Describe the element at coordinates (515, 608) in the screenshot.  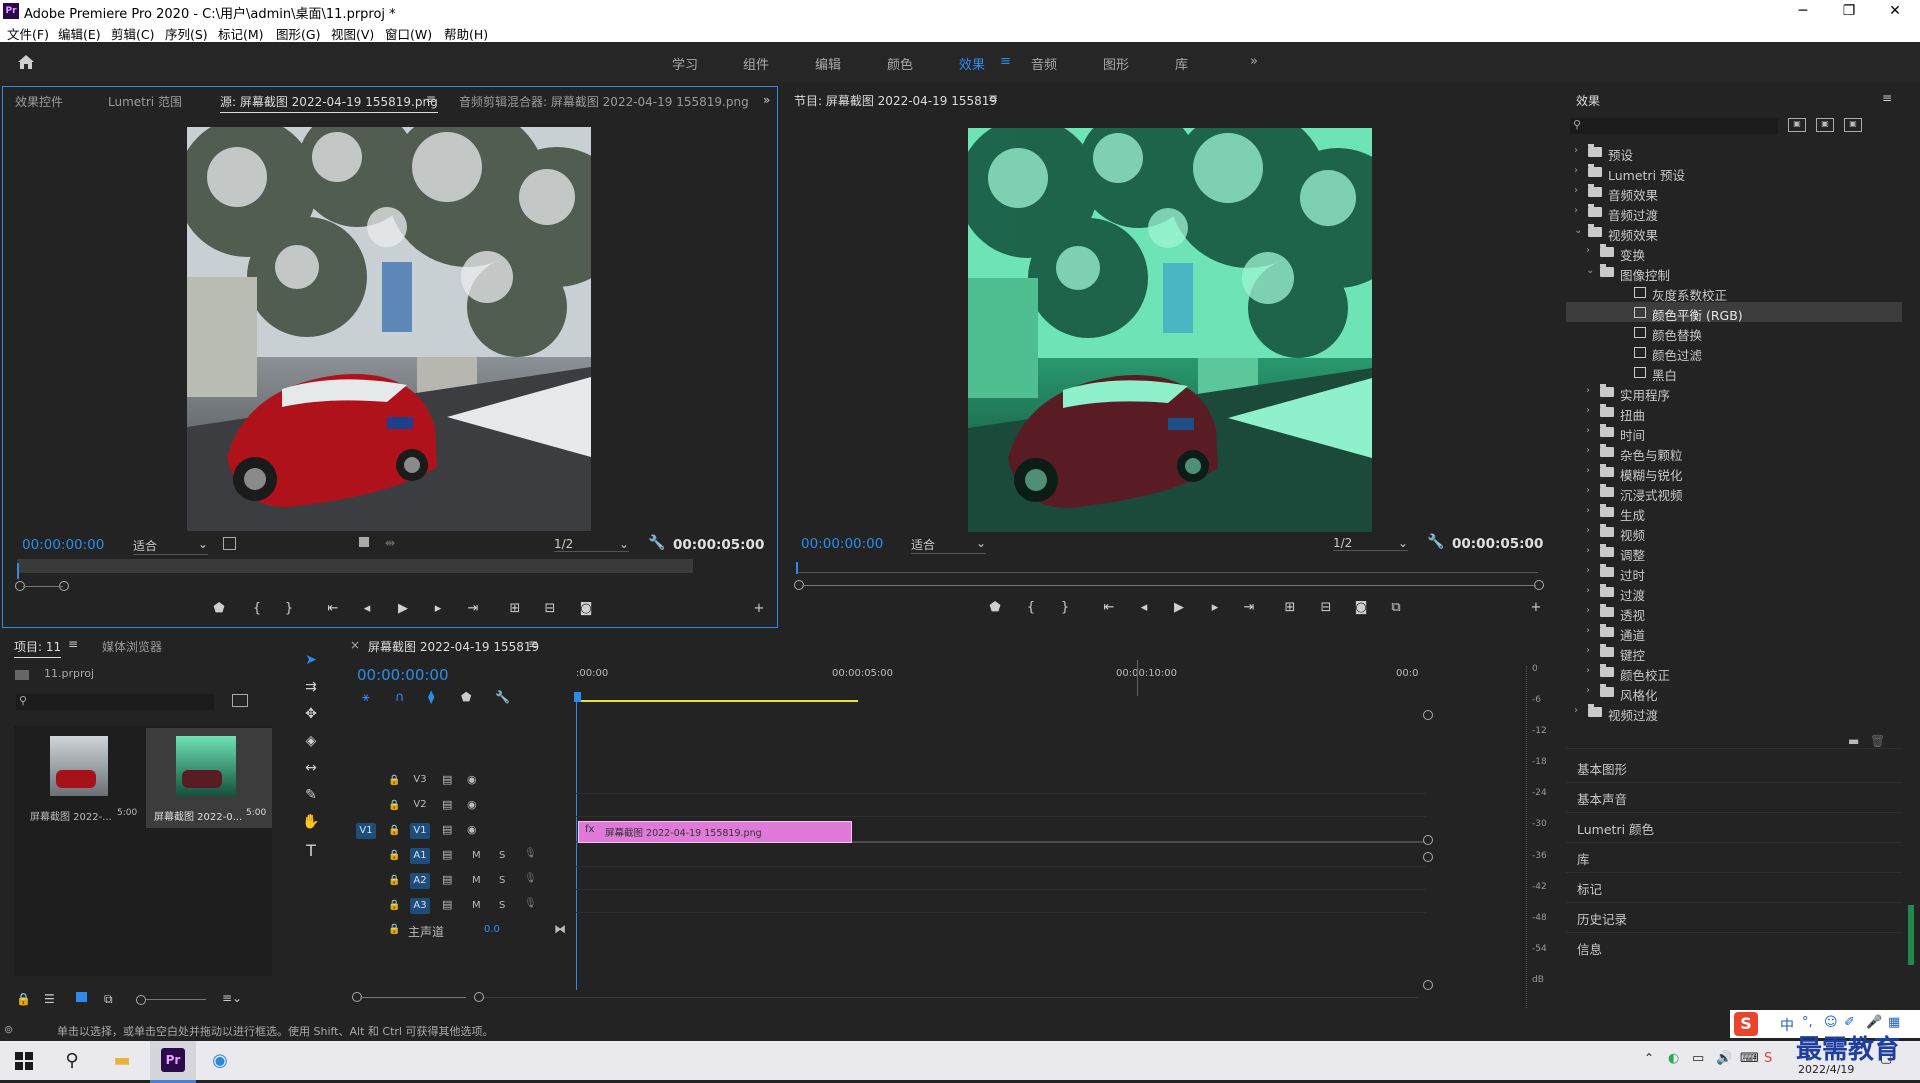
I see `insert-icon: ⊞` at that location.